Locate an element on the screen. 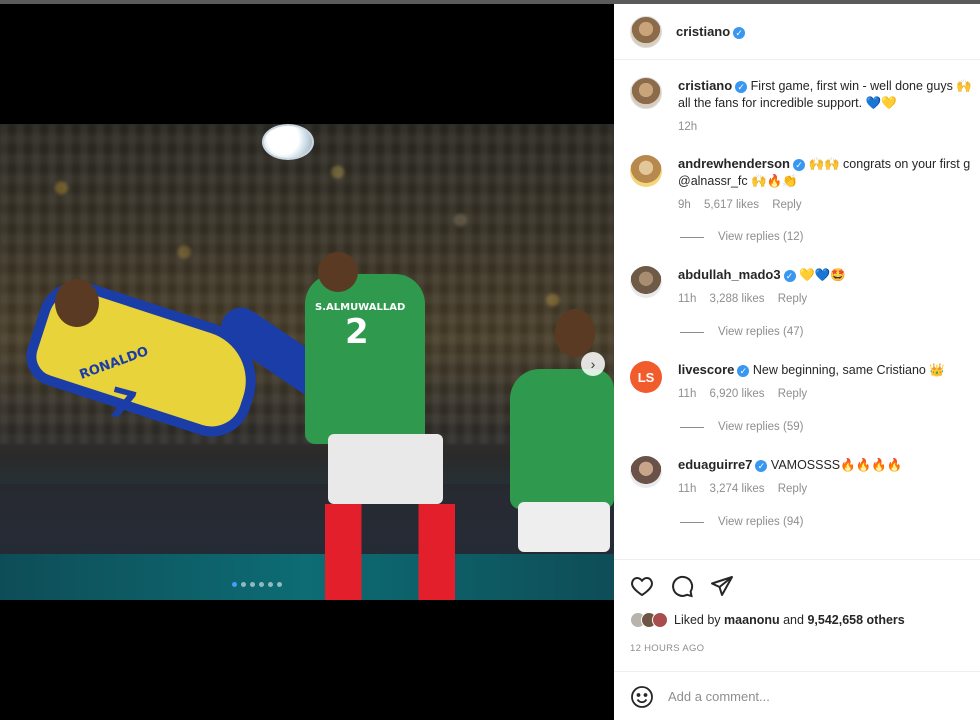  caption-avatar is located at coordinates (646, 93).